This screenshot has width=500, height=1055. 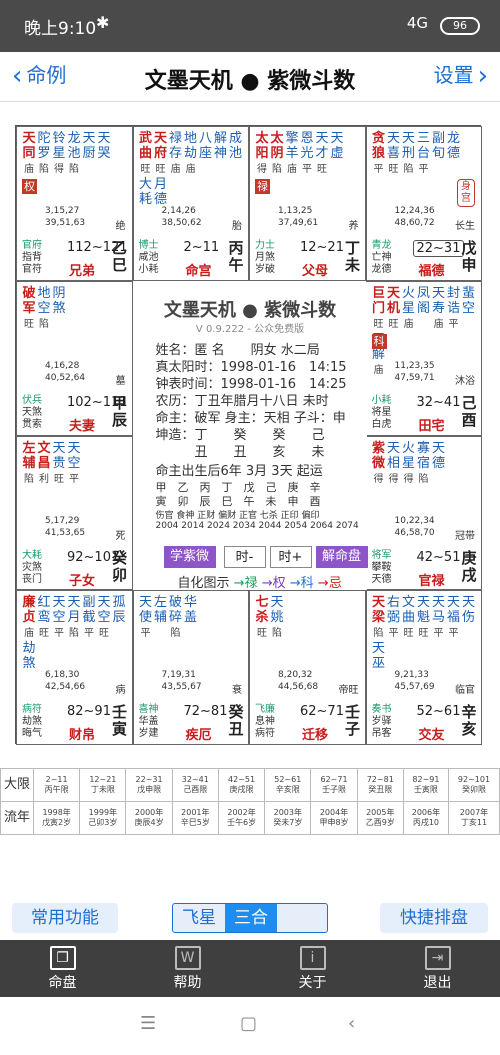 What do you see at coordinates (65, 681) in the screenshot?
I see `palace-ages: 6,18,30 42,54,66` at bounding box center [65, 681].